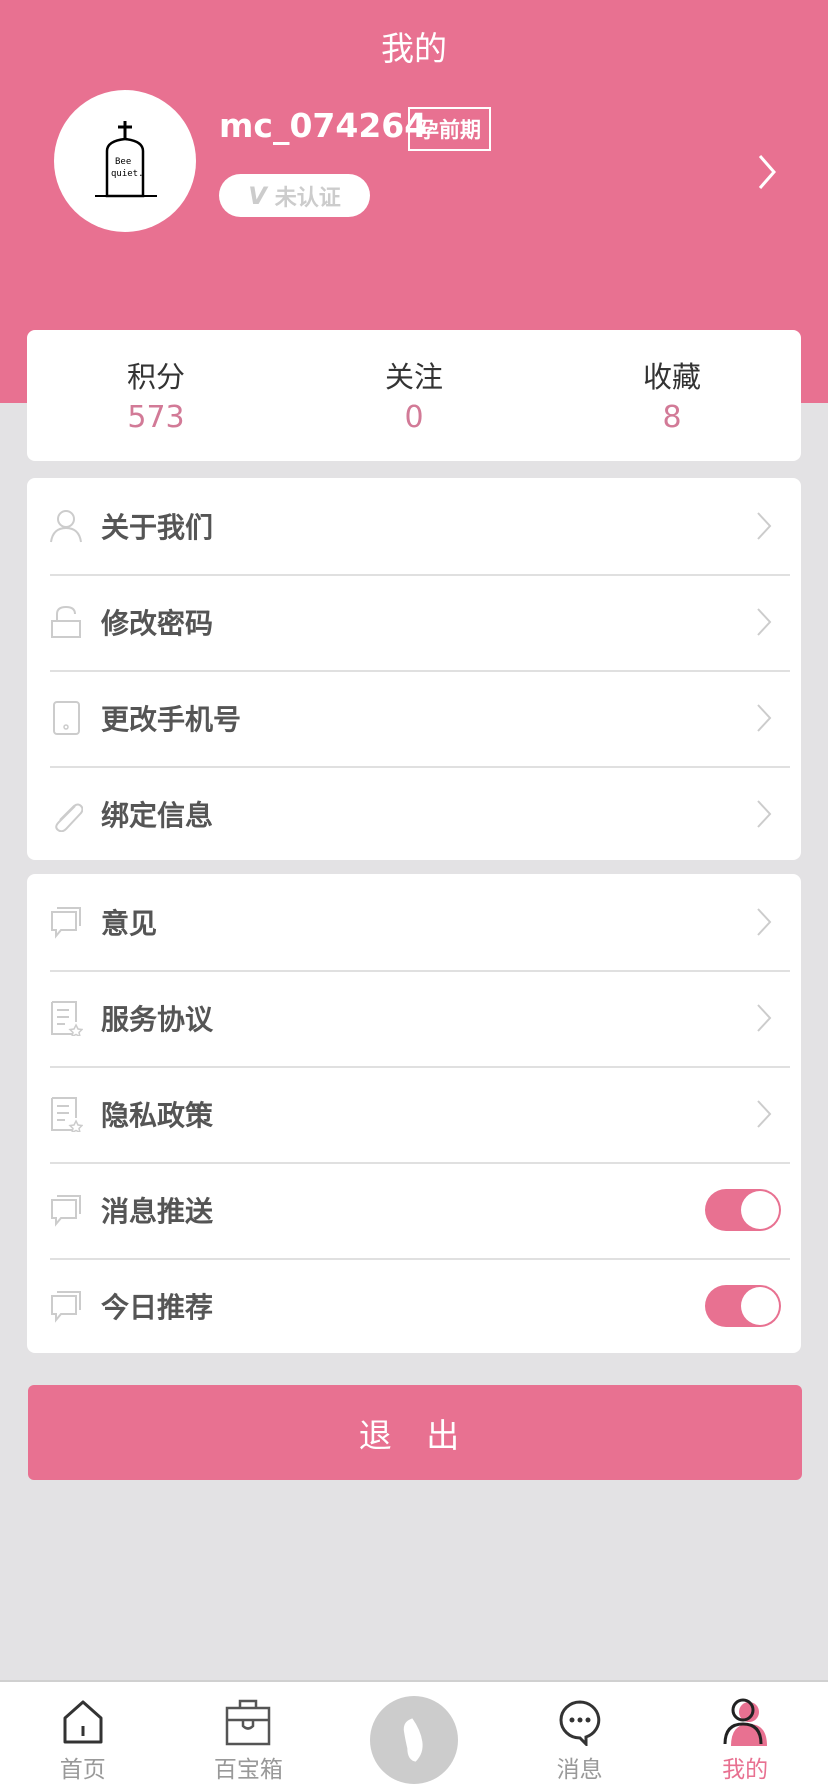  What do you see at coordinates (157, 1211) in the screenshot?
I see `menu-label: 消息推送` at bounding box center [157, 1211].